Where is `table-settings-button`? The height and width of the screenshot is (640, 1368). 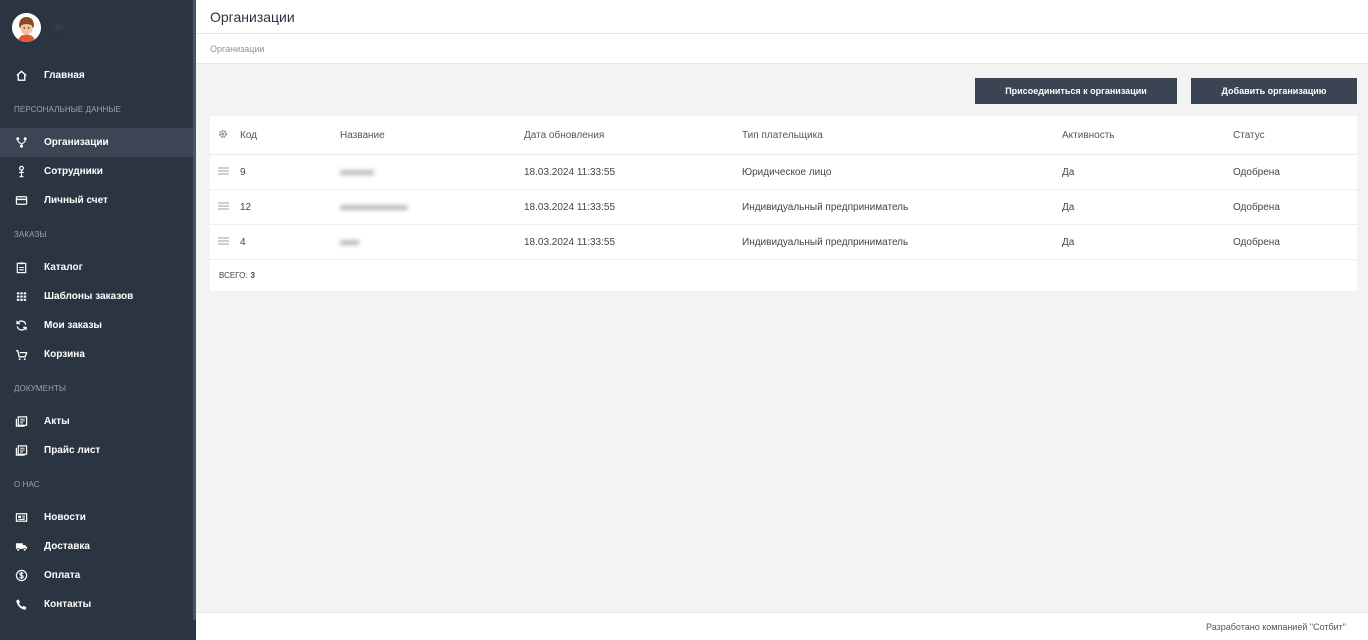
table-settings-button is located at coordinates (225, 135).